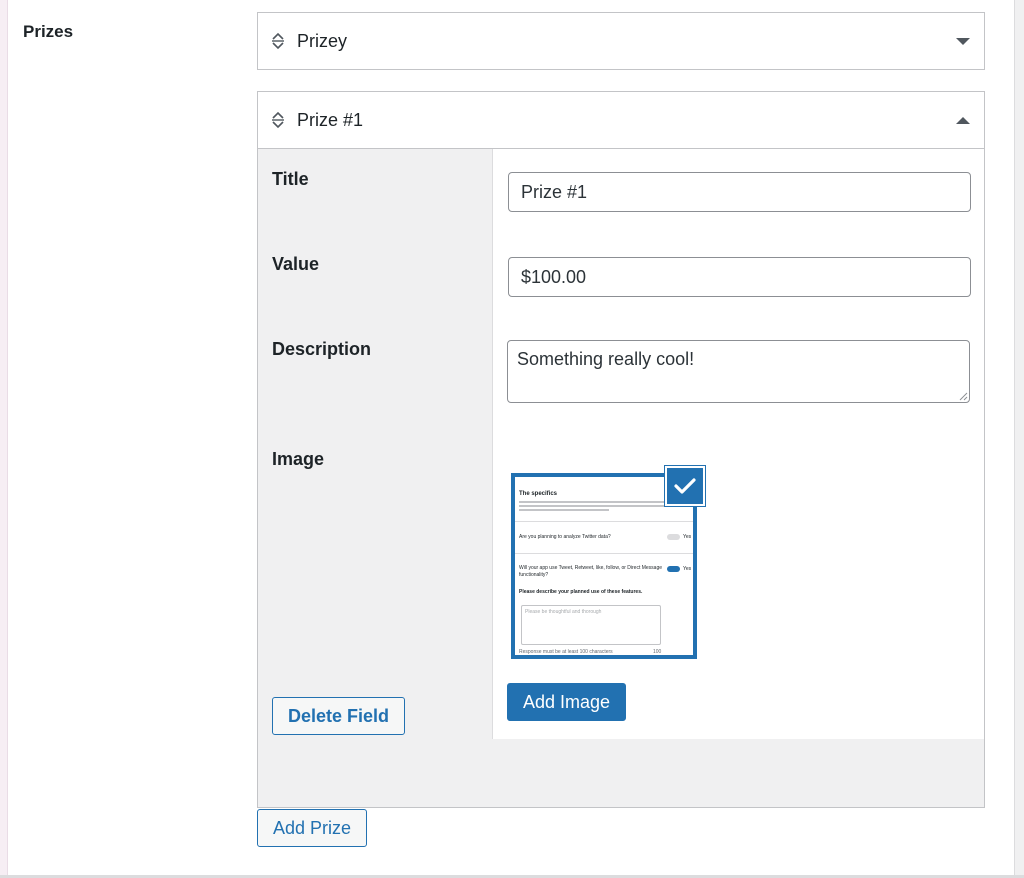 This screenshot has height=878, width=1024. Describe the element at coordinates (563, 612) in the screenshot. I see `preview-placeholder: Please be thoughtful and thorough` at that location.